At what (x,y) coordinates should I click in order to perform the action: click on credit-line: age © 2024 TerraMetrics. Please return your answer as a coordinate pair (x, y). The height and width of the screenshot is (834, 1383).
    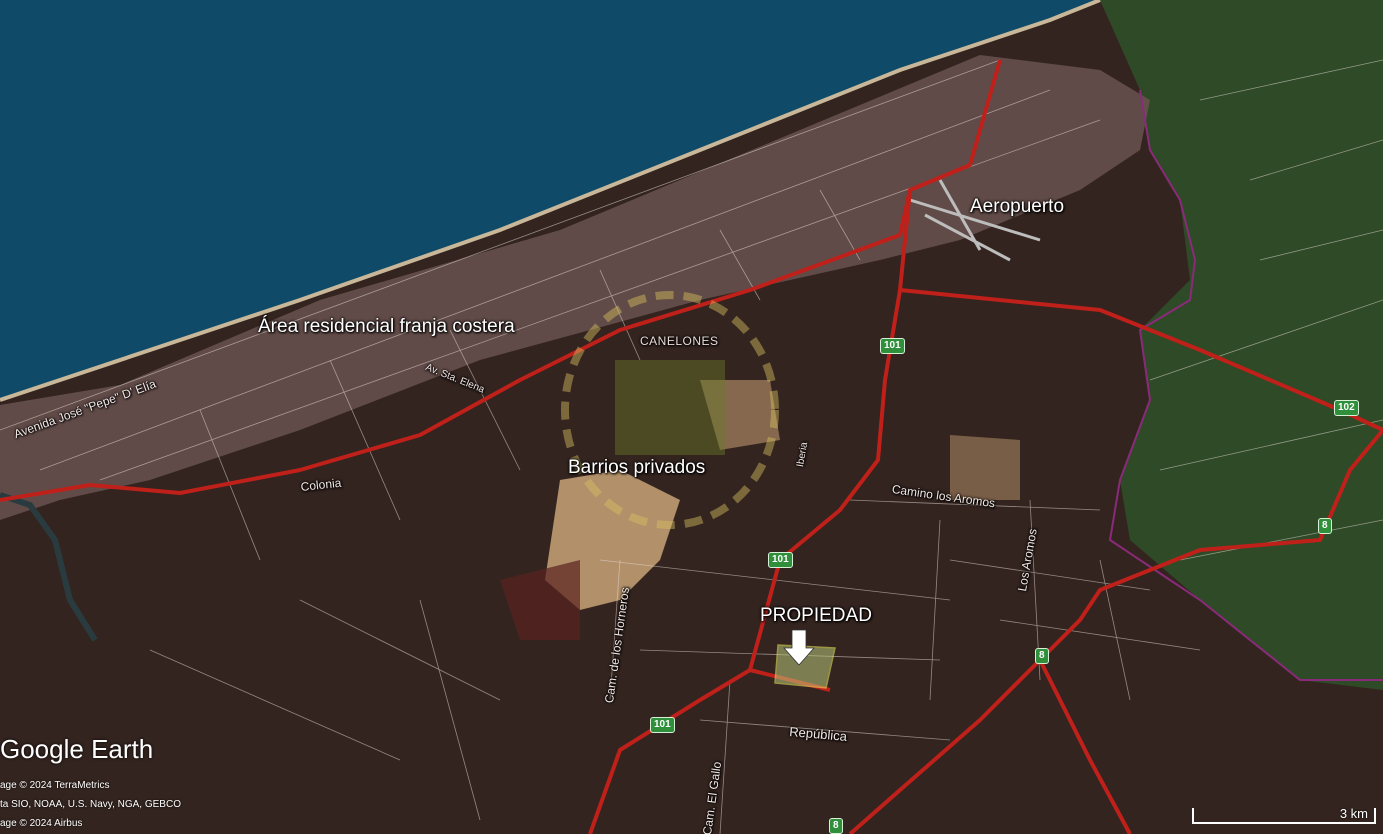
    Looking at the image, I should click on (55, 785).